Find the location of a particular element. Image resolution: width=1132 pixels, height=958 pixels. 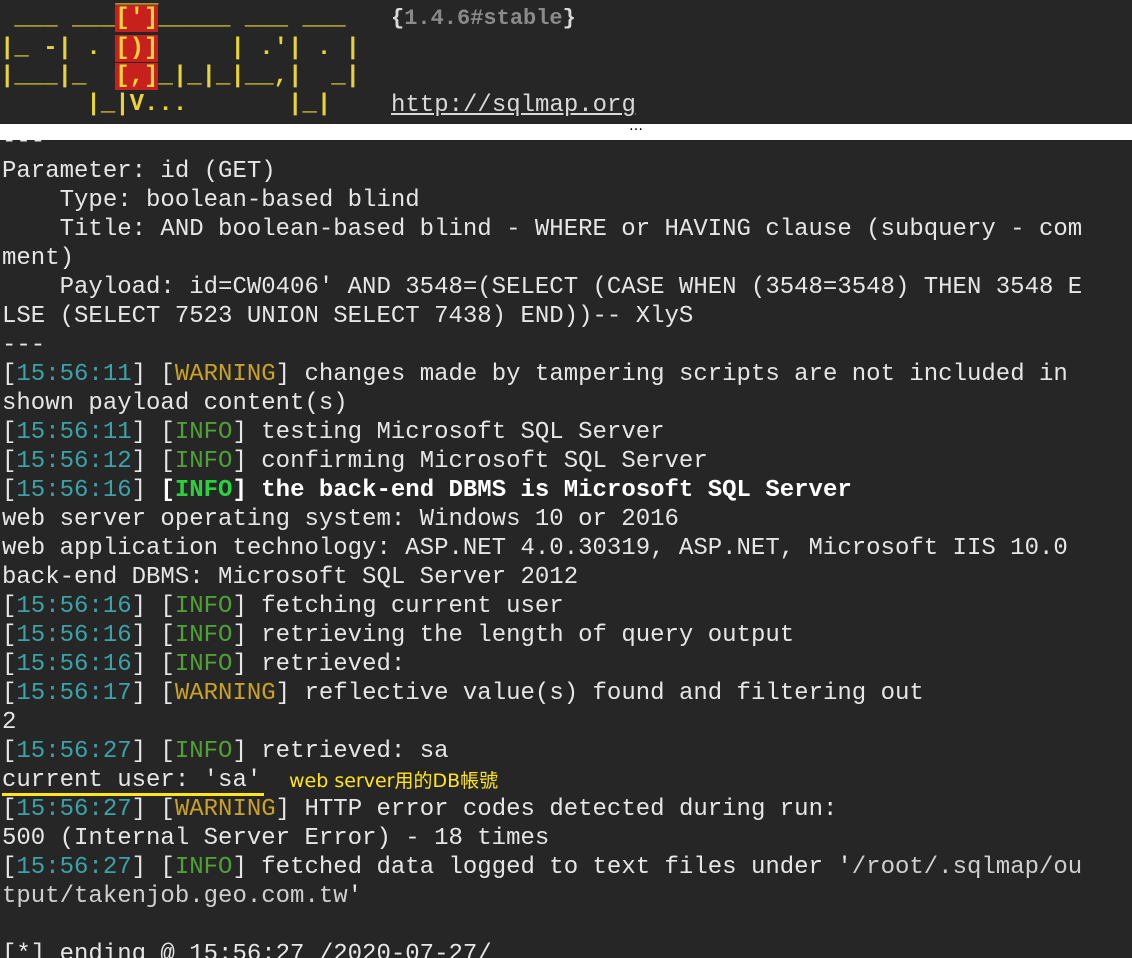

ascii-logo-flame: [,] is located at coordinates (137, 76).